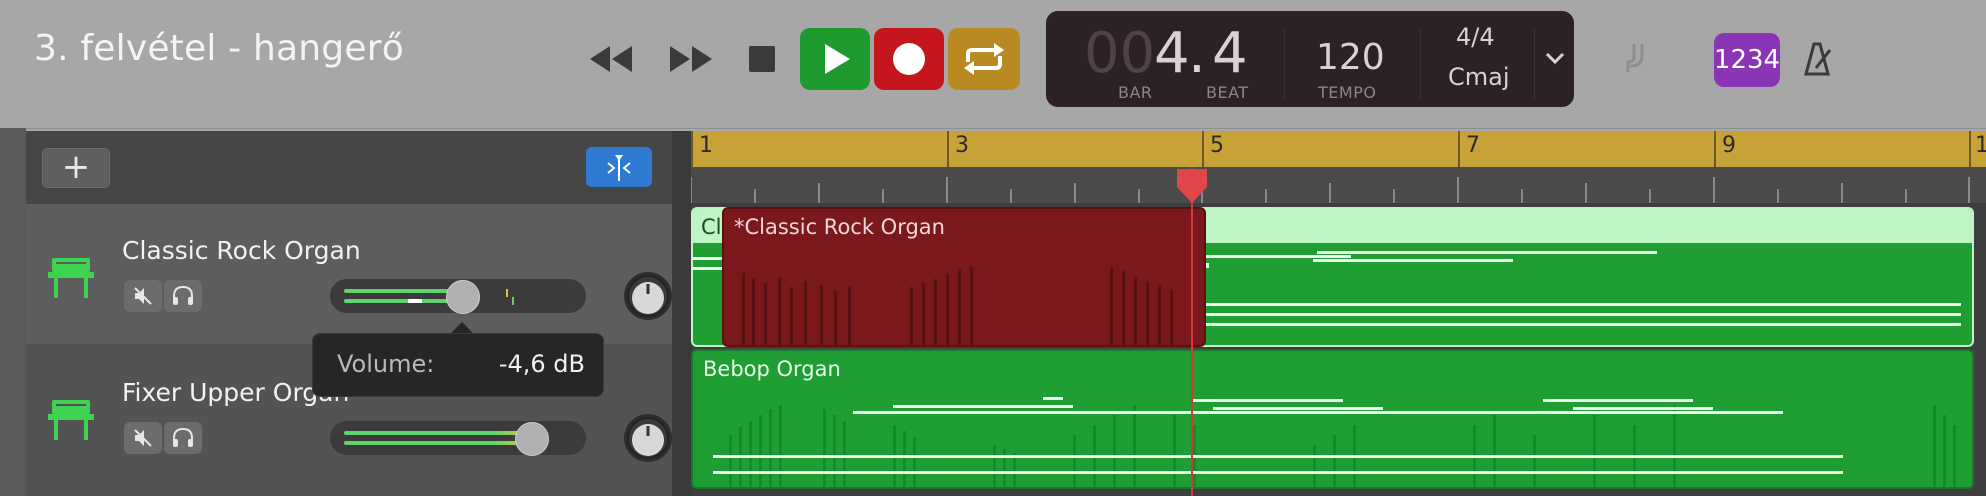  I want to click on record-icon, so click(909, 59).